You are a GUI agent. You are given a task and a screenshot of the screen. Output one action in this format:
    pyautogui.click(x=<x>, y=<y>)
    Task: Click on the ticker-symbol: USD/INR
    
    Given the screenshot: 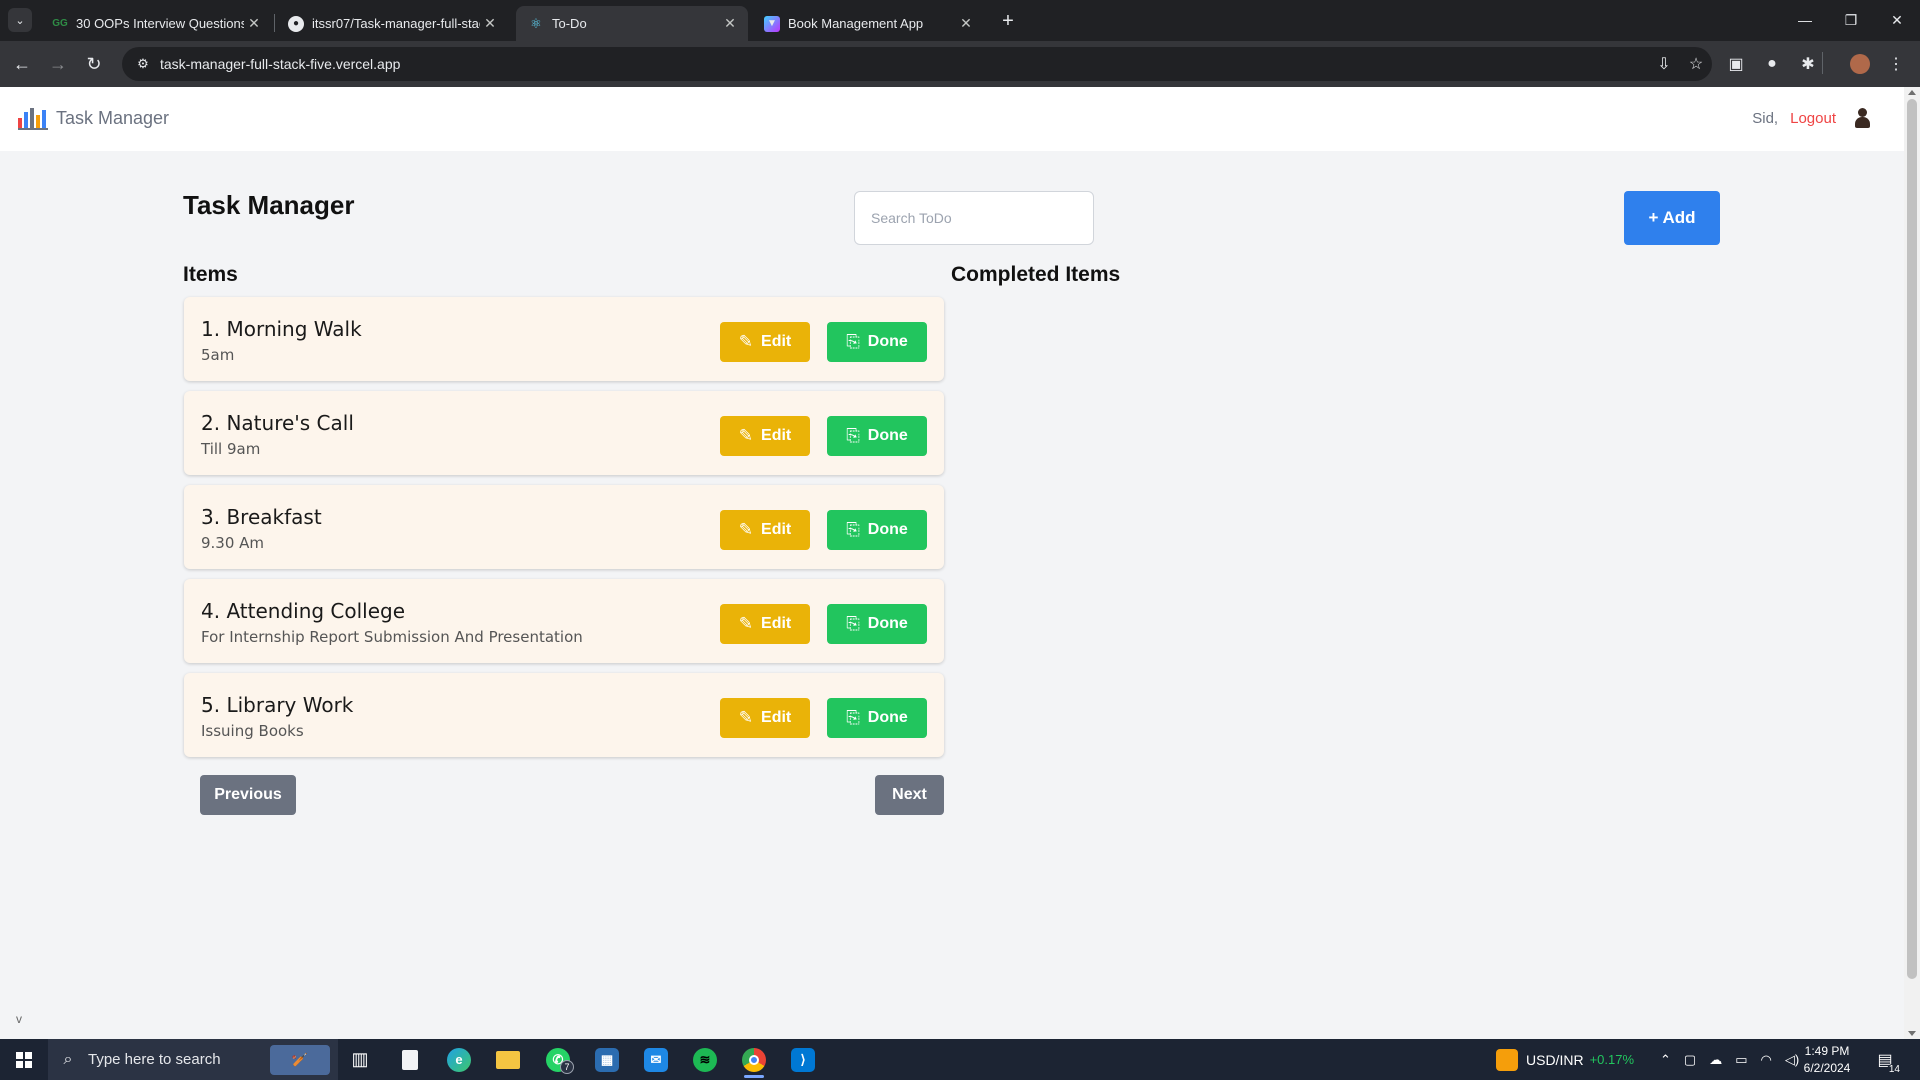 What is the action you would take?
    pyautogui.click(x=1555, y=1059)
    